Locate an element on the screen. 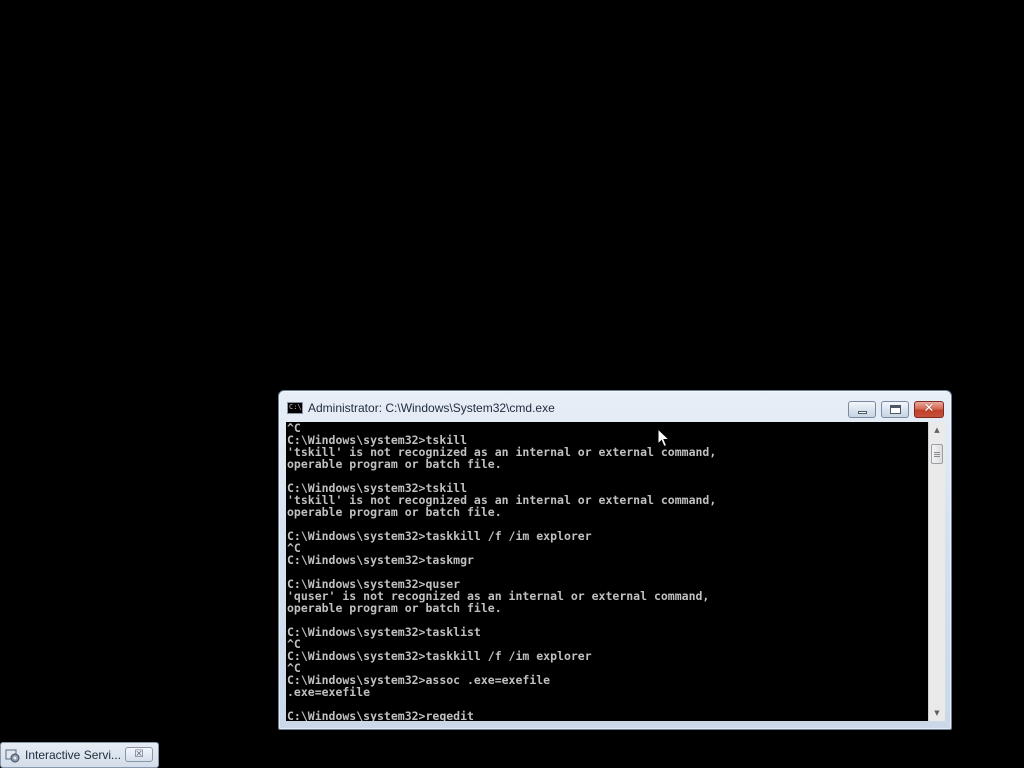 Image resolution: width=1024 pixels, height=768 pixels. close-icon: ✕ is located at coordinates (929, 408).